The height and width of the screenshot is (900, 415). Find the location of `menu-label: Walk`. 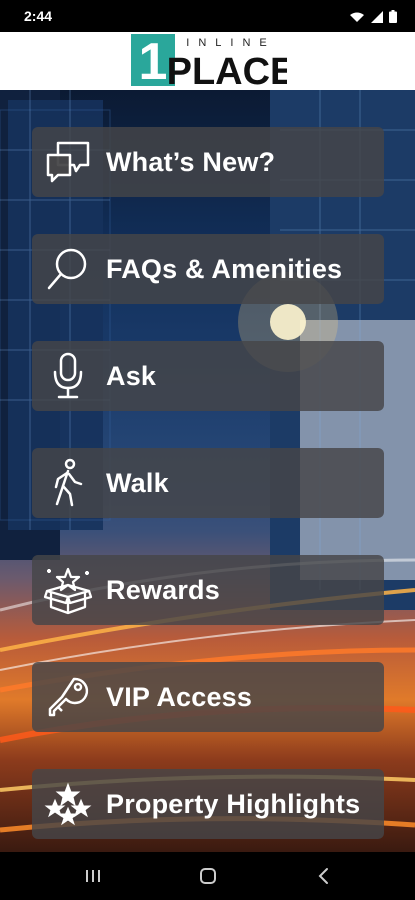

menu-label: Walk is located at coordinates (137, 482).